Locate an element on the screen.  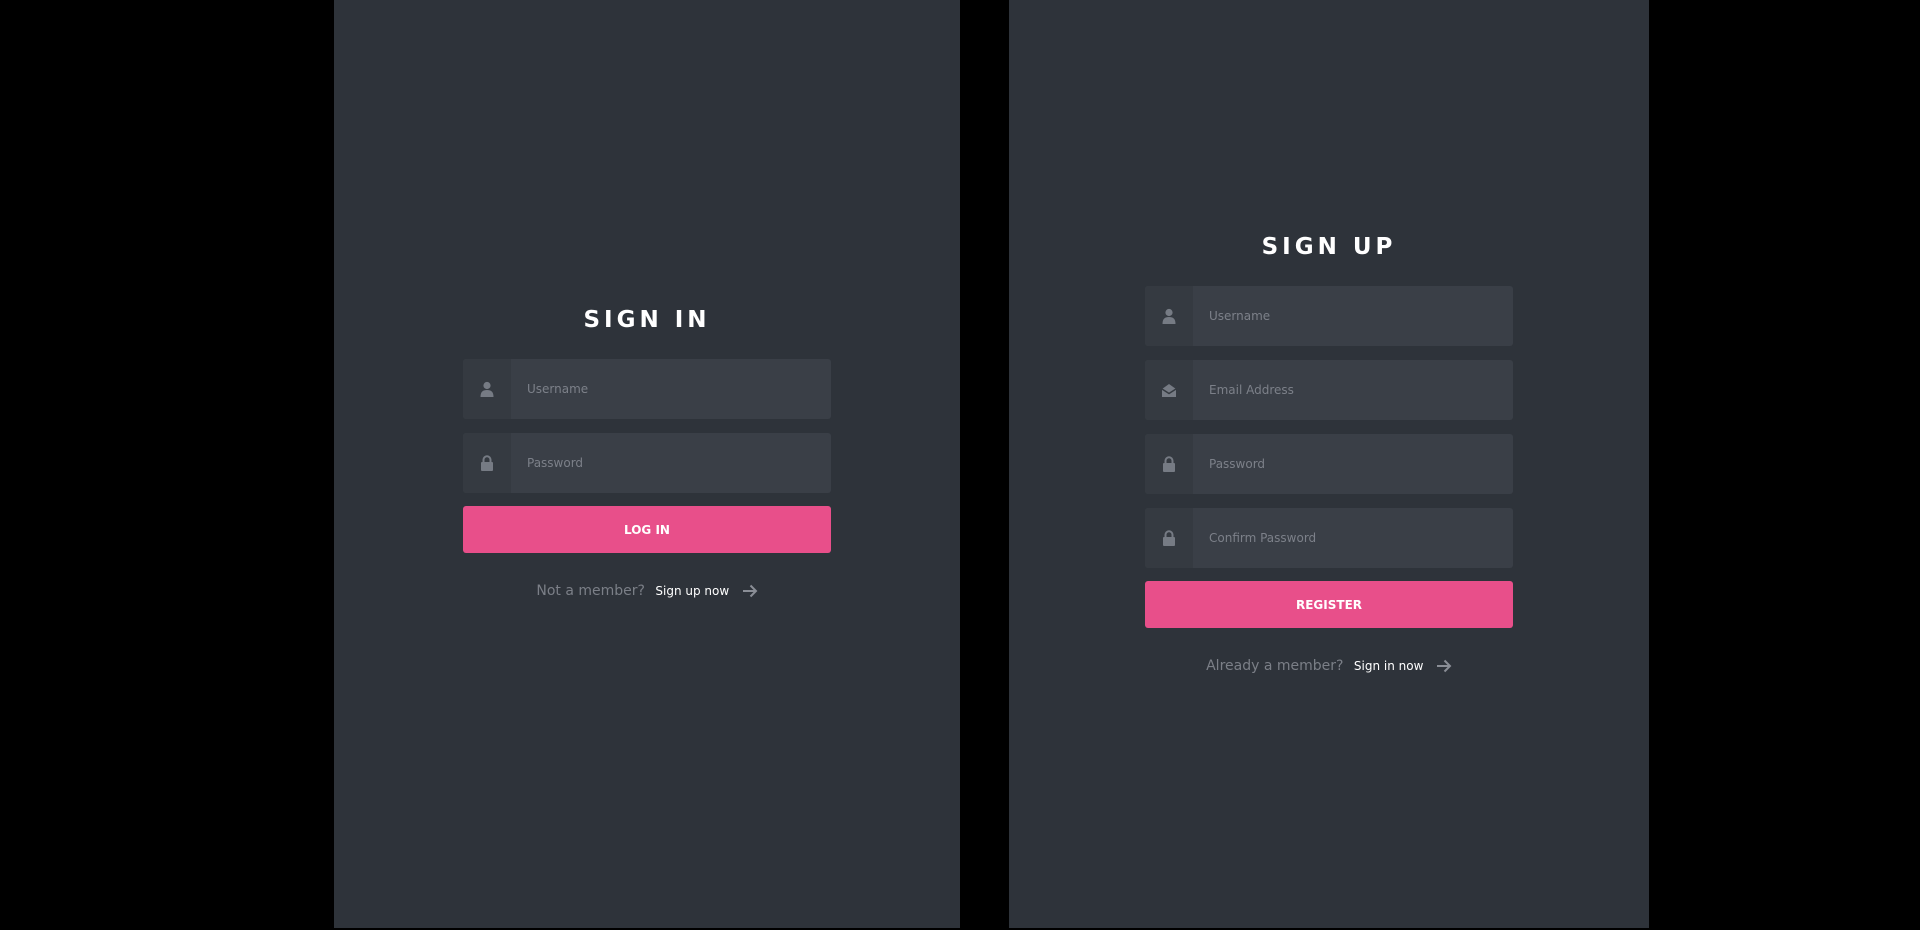
signup-title: SIGN UP is located at coordinates (1329, 247).